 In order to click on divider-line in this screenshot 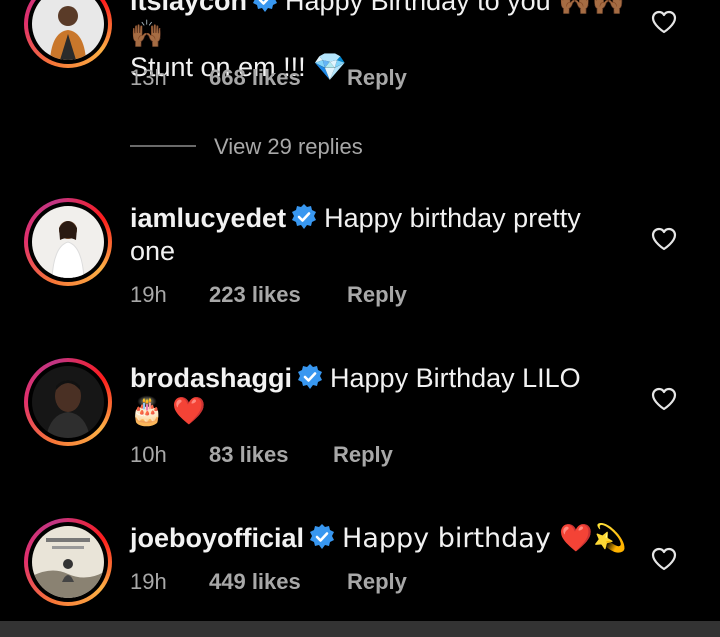, I will do `click(163, 146)`.